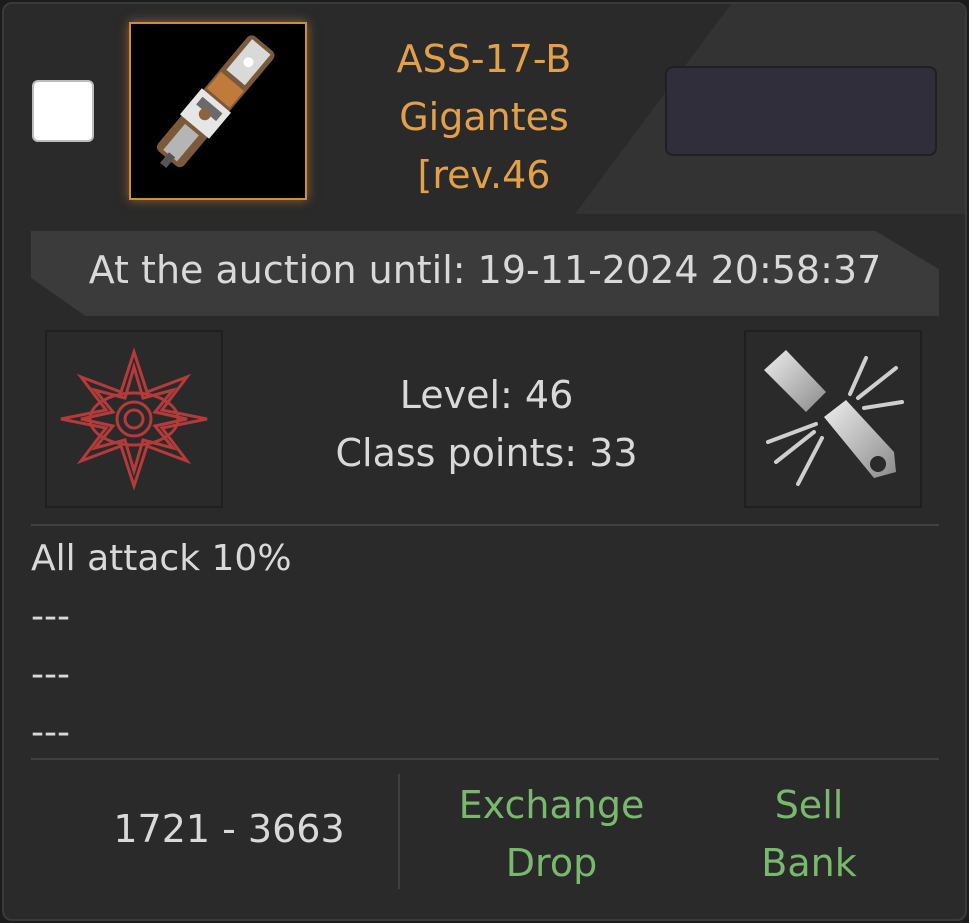  Describe the element at coordinates (551, 805) in the screenshot. I see `exchange-button: Exchange` at that location.